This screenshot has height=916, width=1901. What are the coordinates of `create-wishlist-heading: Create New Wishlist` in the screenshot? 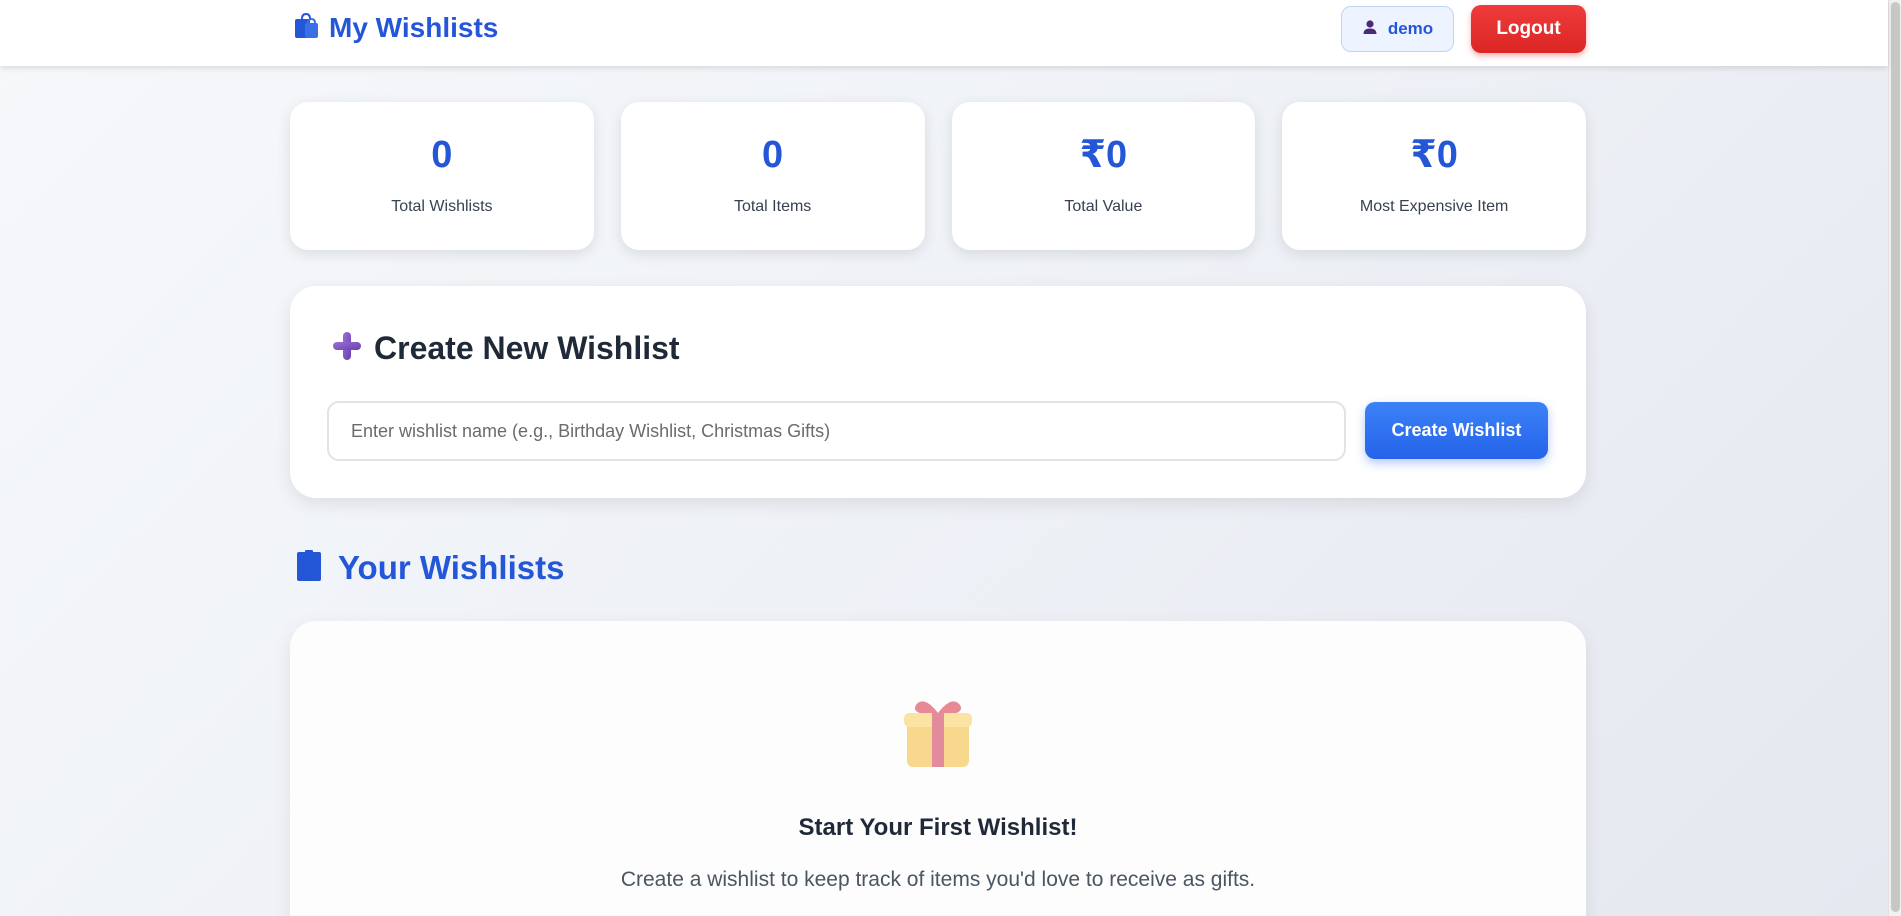 It's located at (505, 348).